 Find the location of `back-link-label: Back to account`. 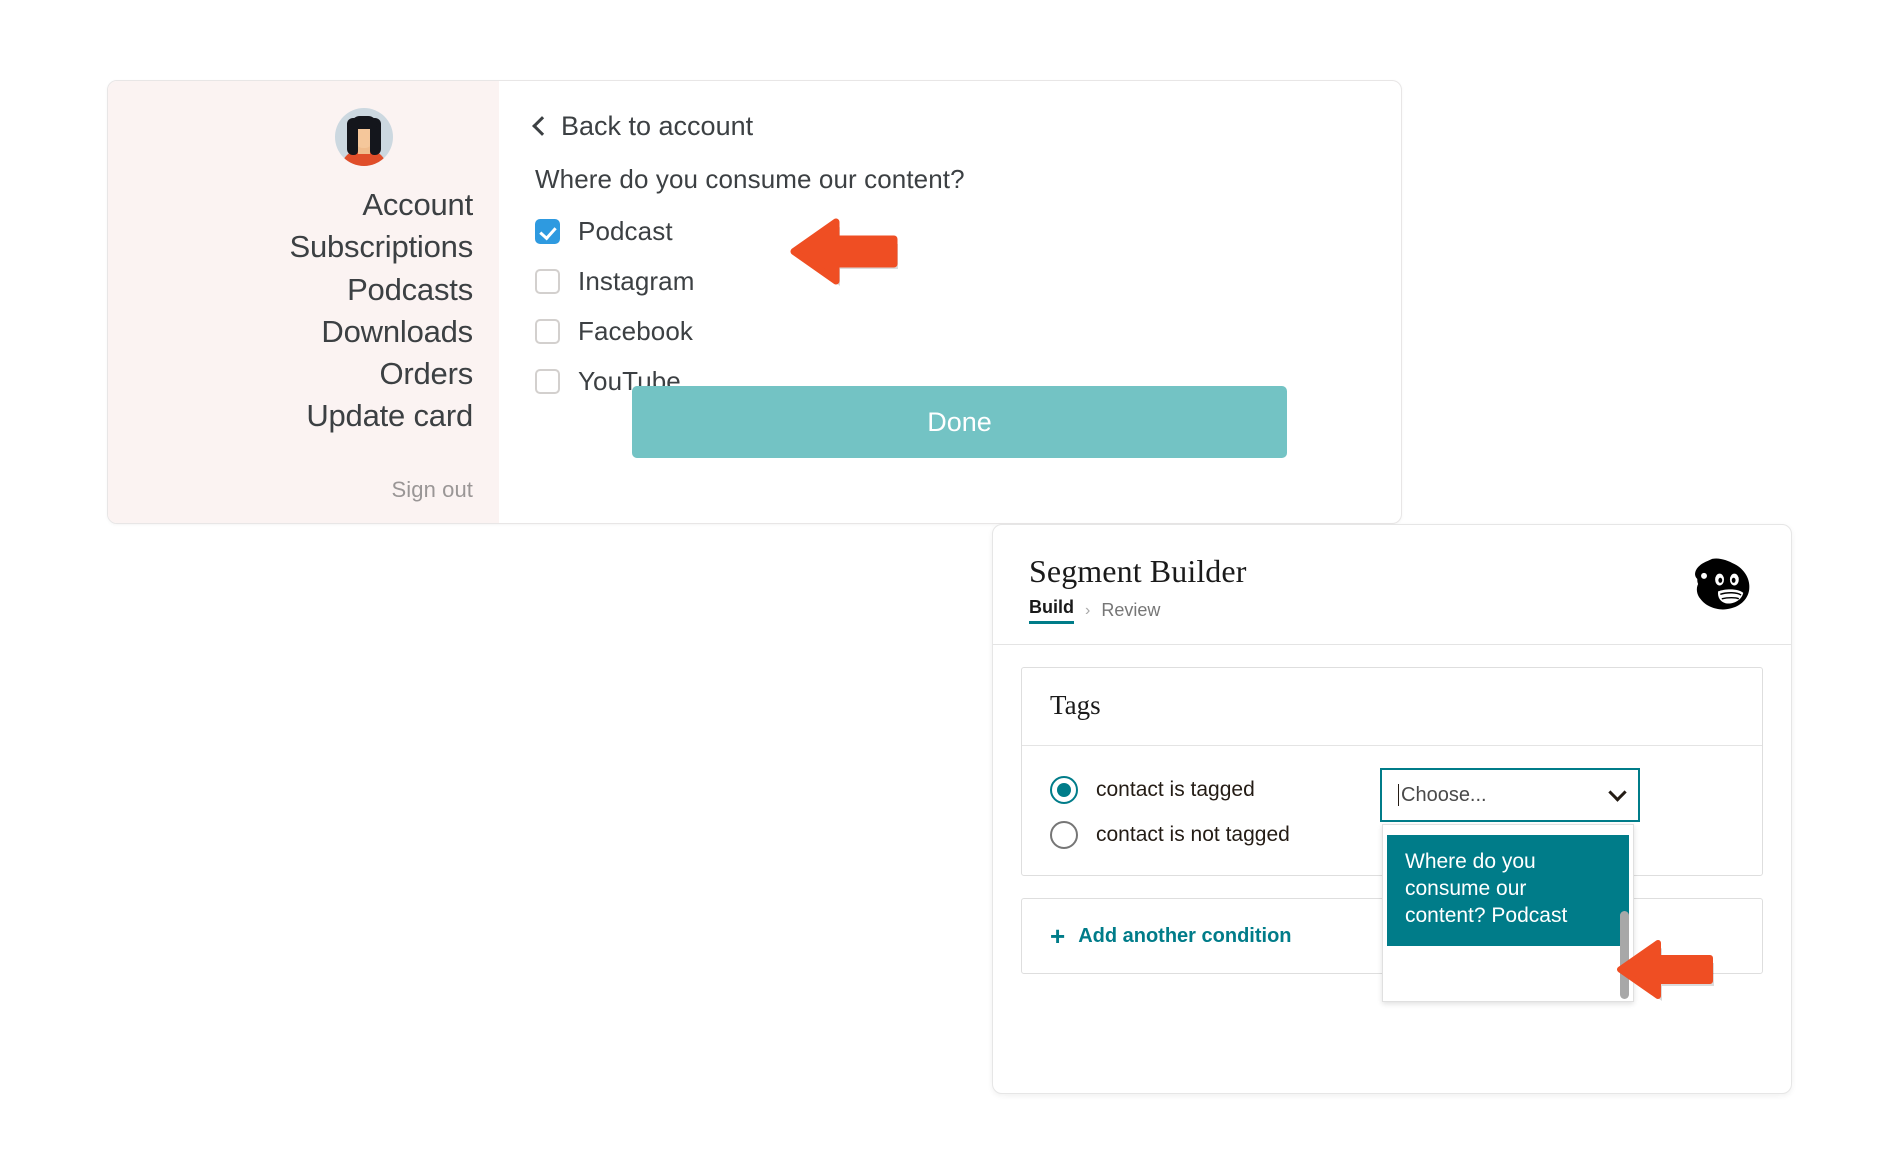

back-link-label: Back to account is located at coordinates (657, 126).